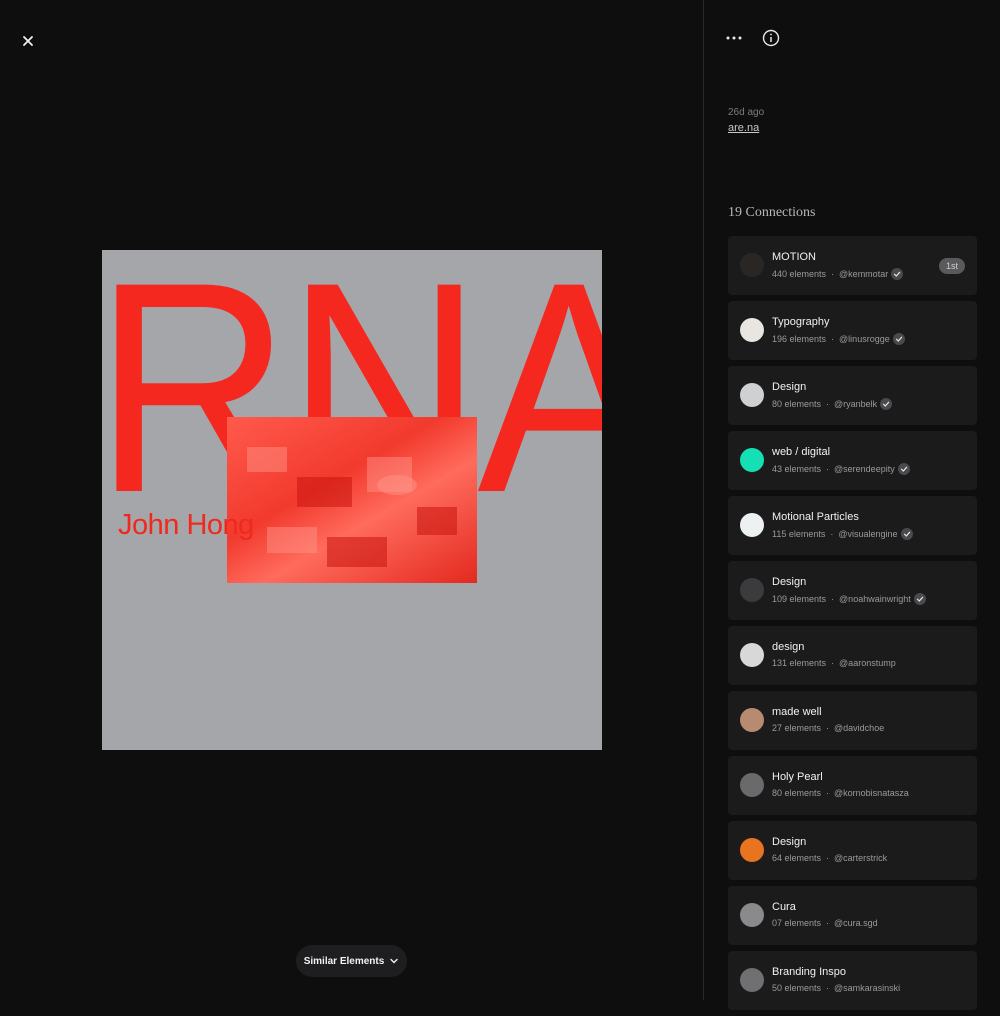 This screenshot has width=1000, height=1016. What do you see at coordinates (855, 404) in the screenshot?
I see `channel-owner: @ryanbelk` at bounding box center [855, 404].